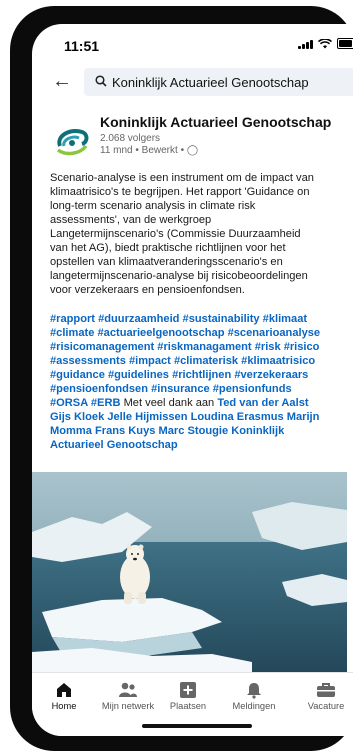 Image resolution: width=353 pixels, height=755 pixels. Describe the element at coordinates (305, 44) in the screenshot. I see `signal-icon` at that location.